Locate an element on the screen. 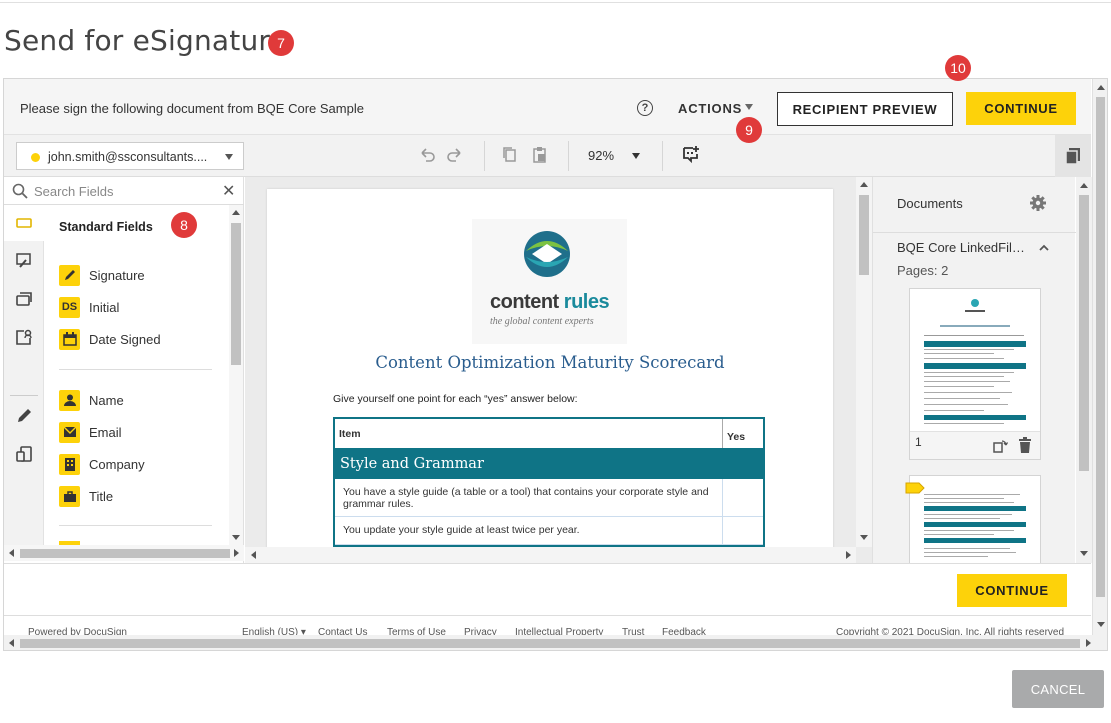 Image resolution: width=1111 pixels, height=723 pixels. field-title: Title is located at coordinates (86, 496).